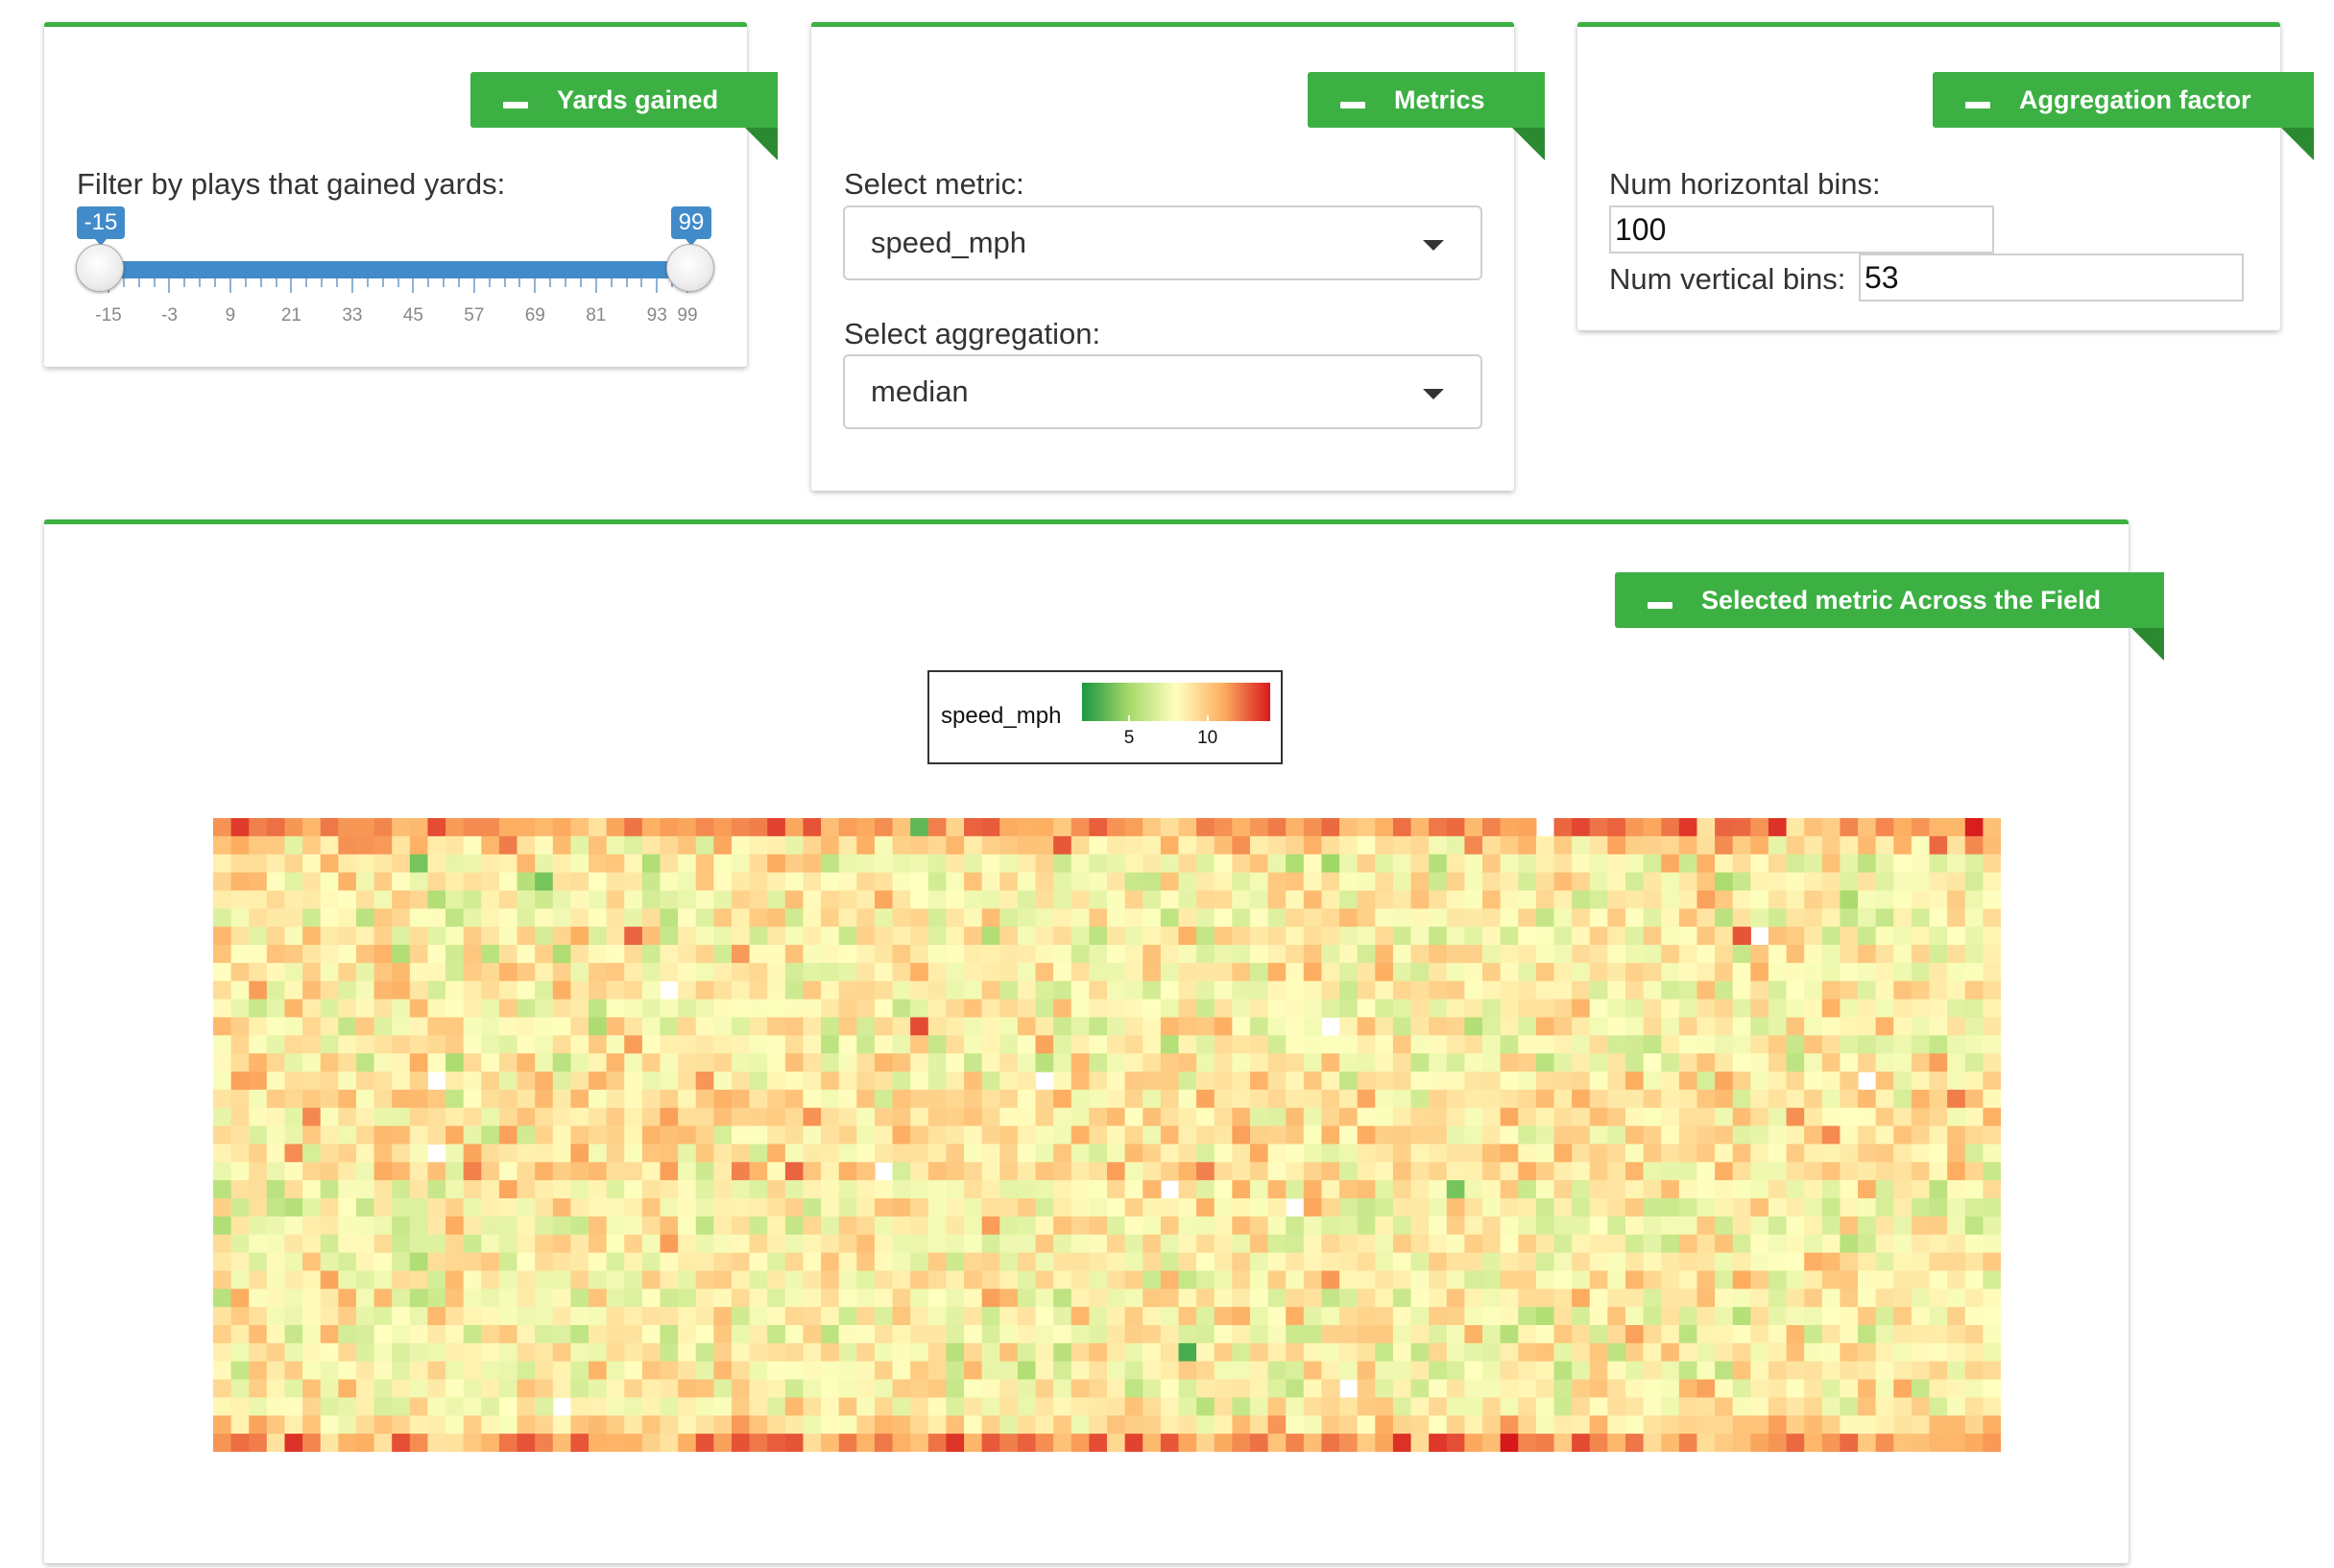 The height and width of the screenshot is (1568, 2334). I want to click on metric-select: speed_mph, so click(1162, 242).